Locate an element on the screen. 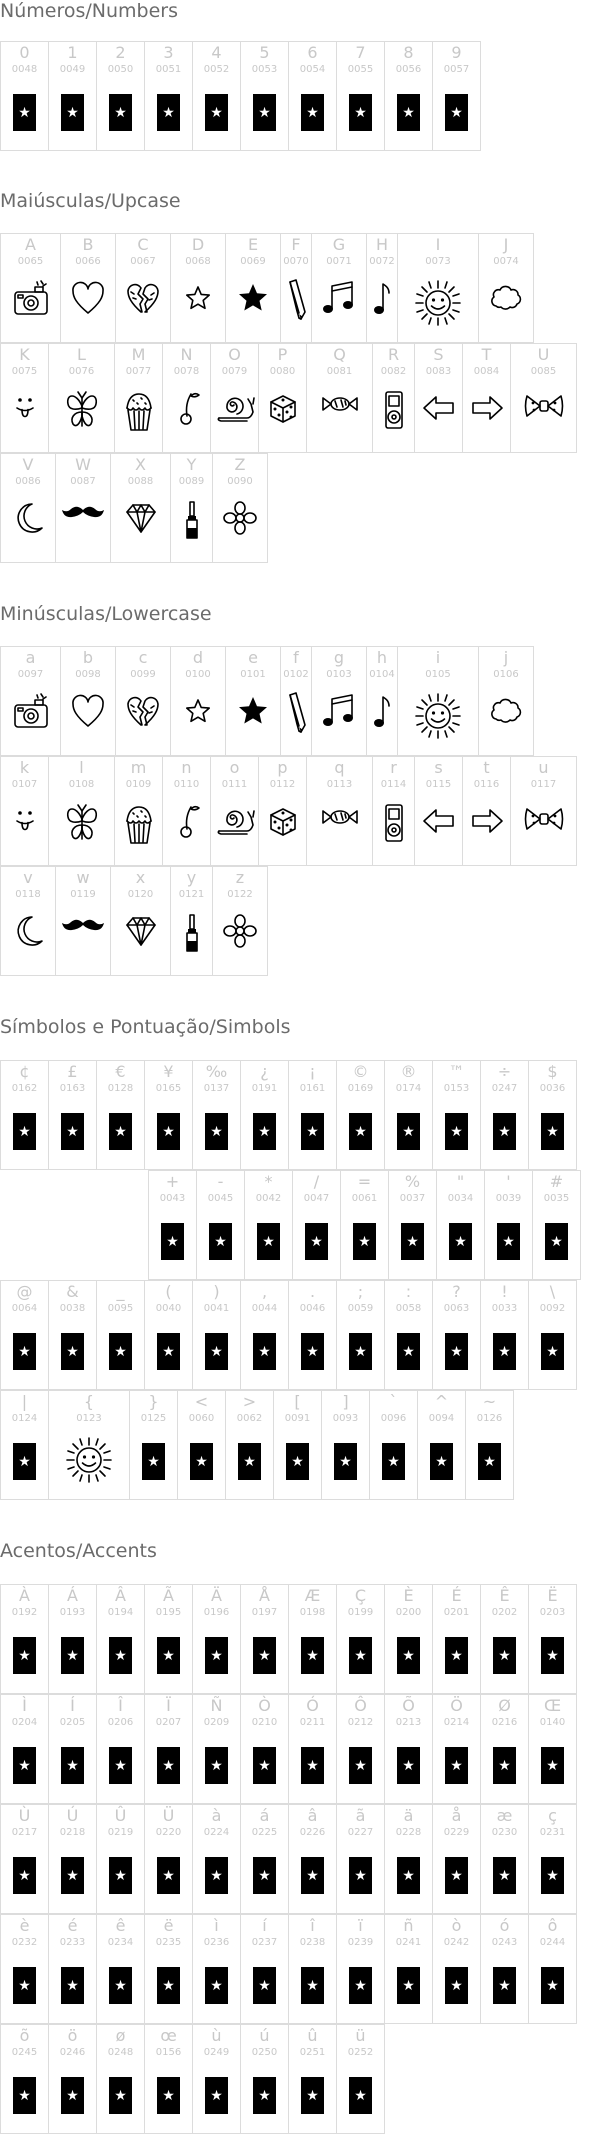 This screenshot has width=590, height=2142. glyph-cell: ¢ 0162 ★ is located at coordinates (24, 1115).